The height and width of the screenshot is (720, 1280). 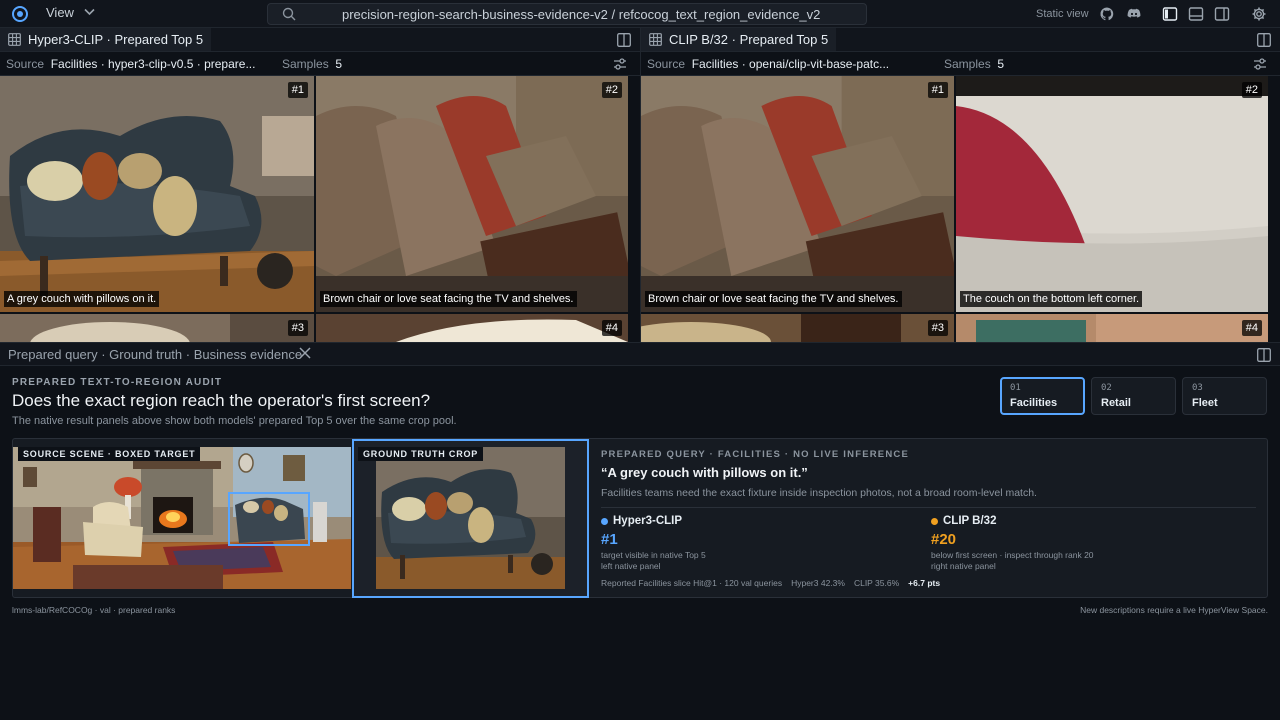 What do you see at coordinates (289, 14) in the screenshot?
I see `search-icon` at bounding box center [289, 14].